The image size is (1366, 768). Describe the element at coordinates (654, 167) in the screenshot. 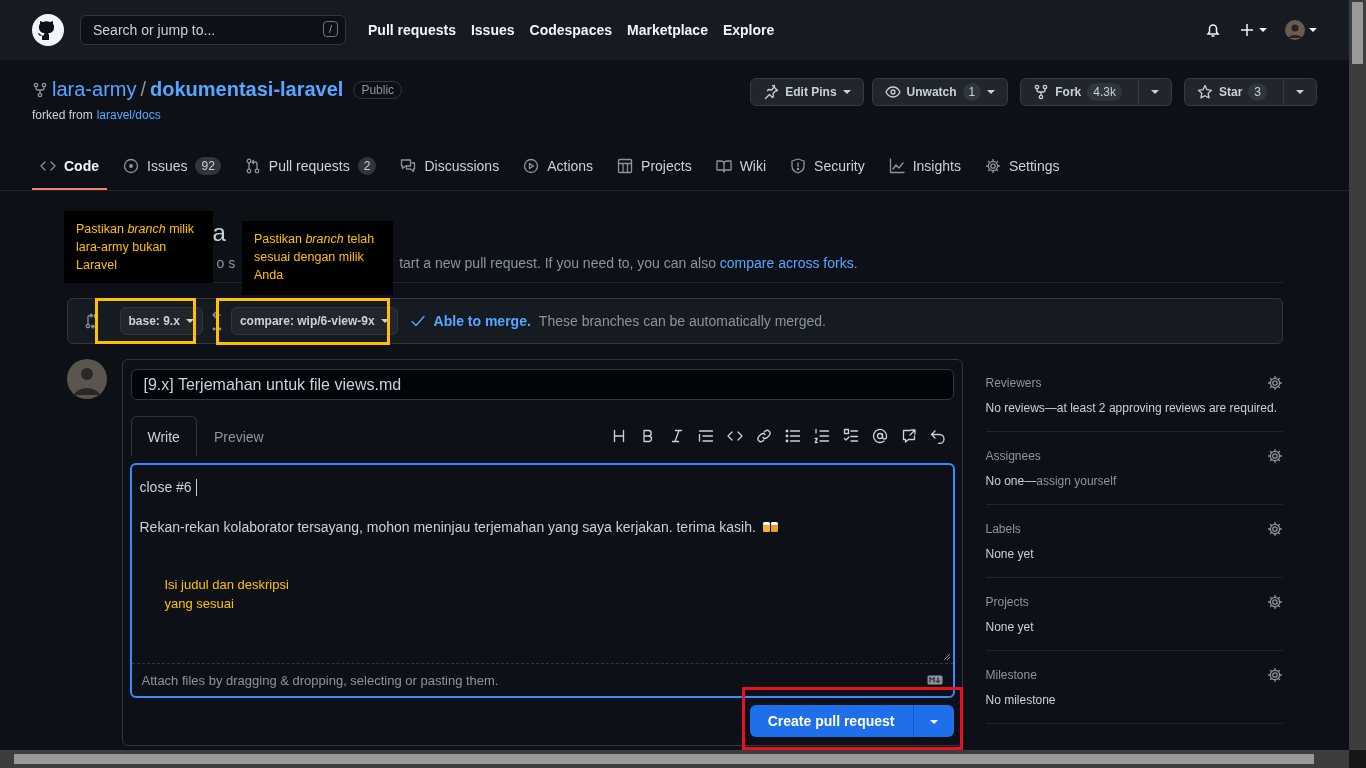

I see `repo-tab: Projects` at that location.